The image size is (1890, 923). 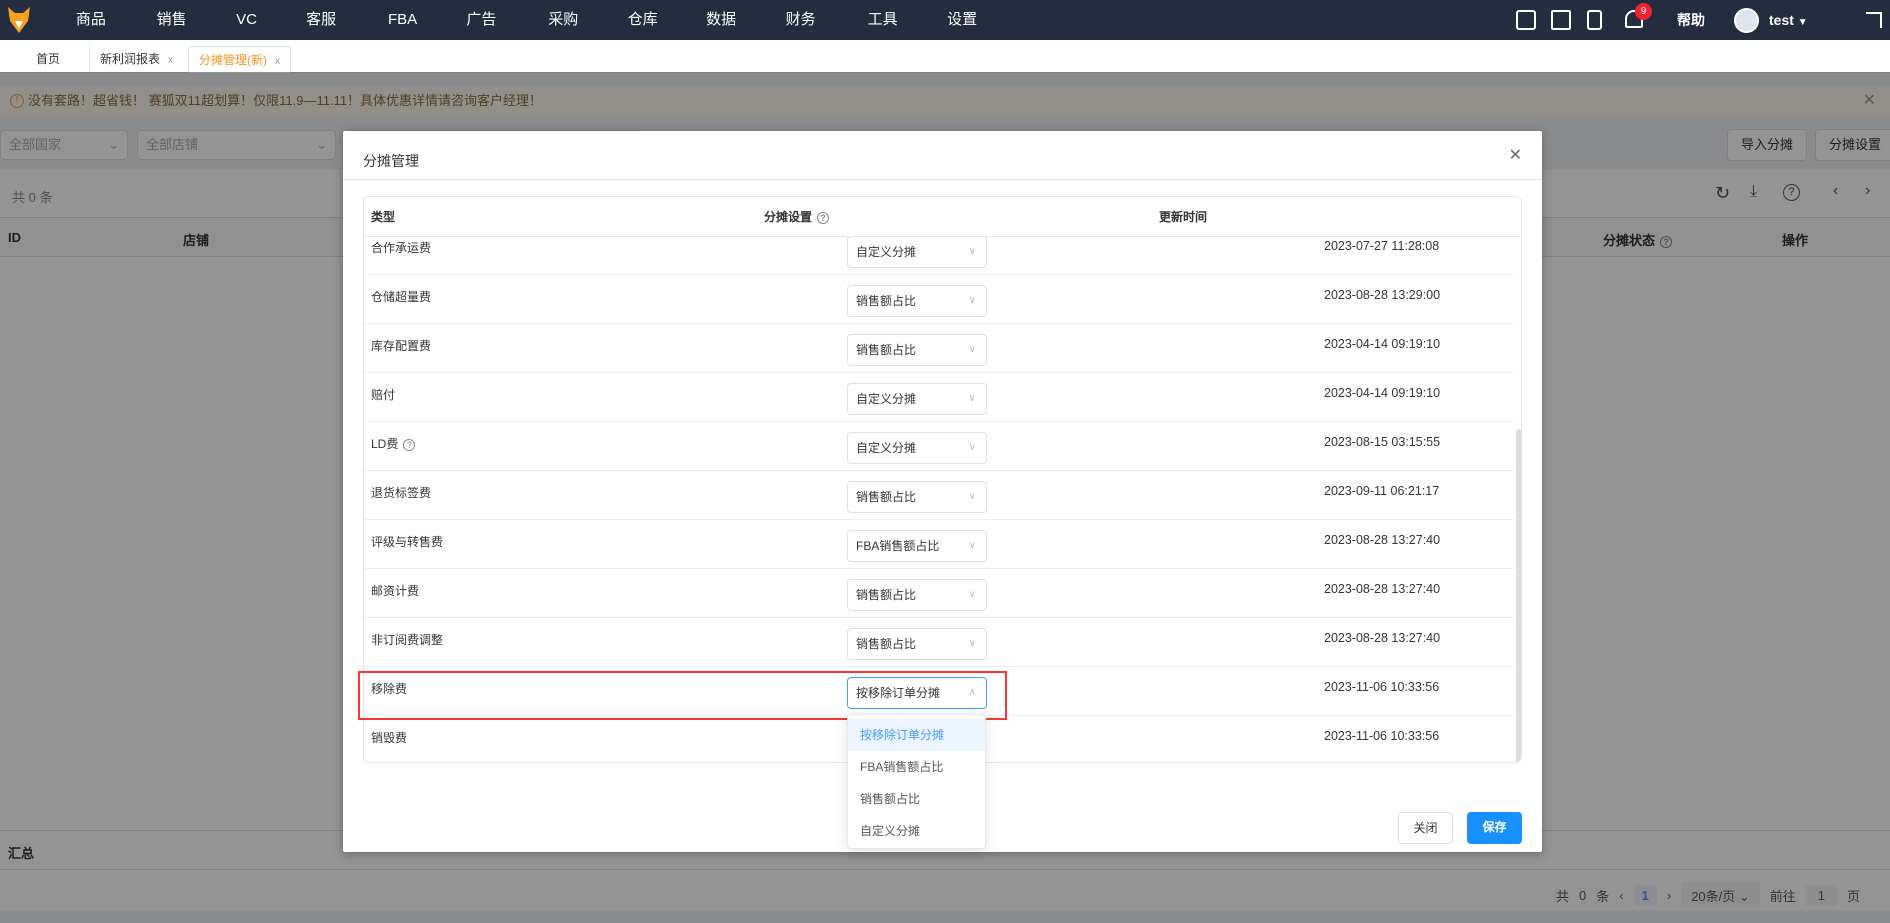 What do you see at coordinates (942, 155) in the screenshot?
I see `dialog-header: 分摊管理` at bounding box center [942, 155].